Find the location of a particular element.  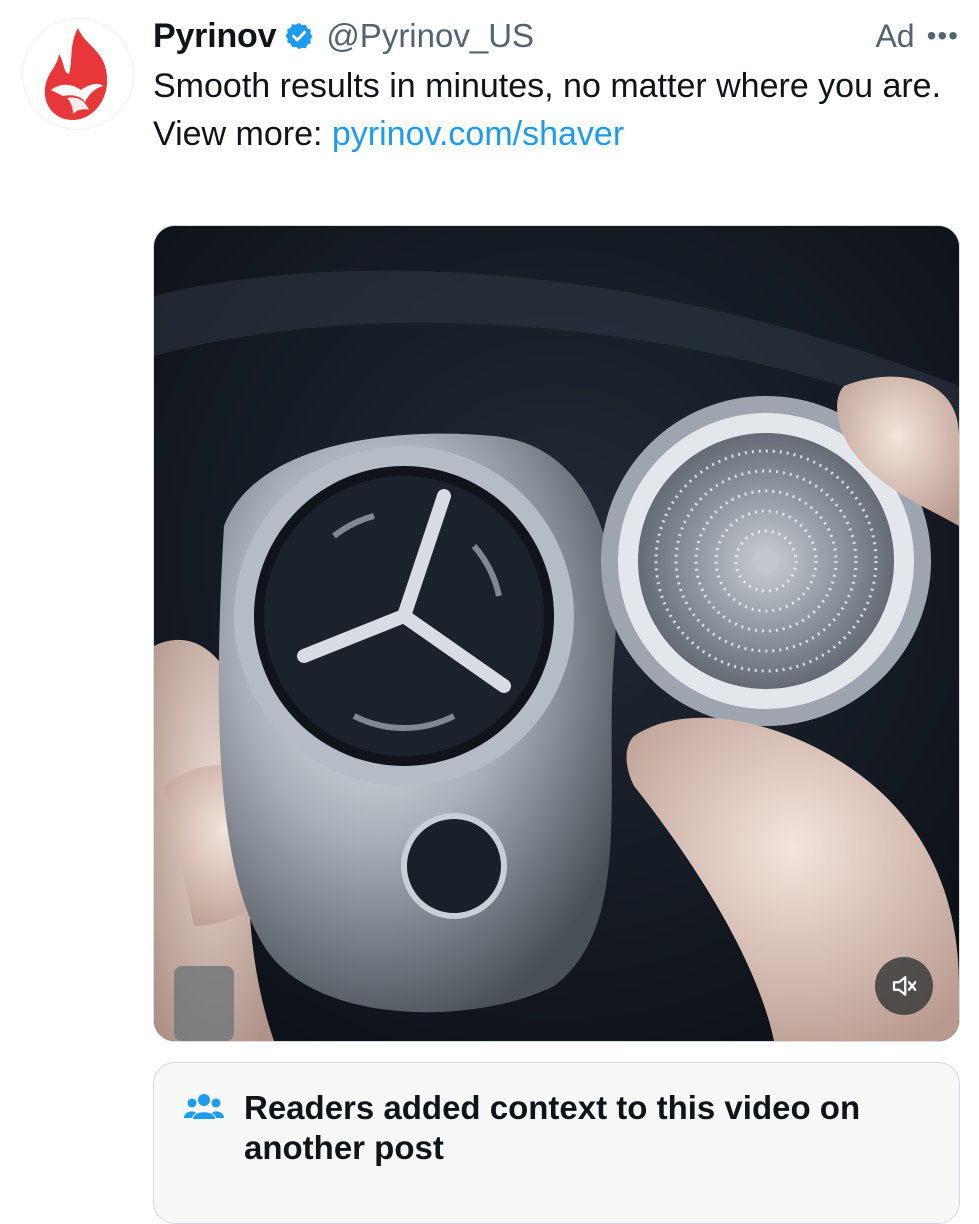

display-name: Pyrinov is located at coordinates (215, 36).